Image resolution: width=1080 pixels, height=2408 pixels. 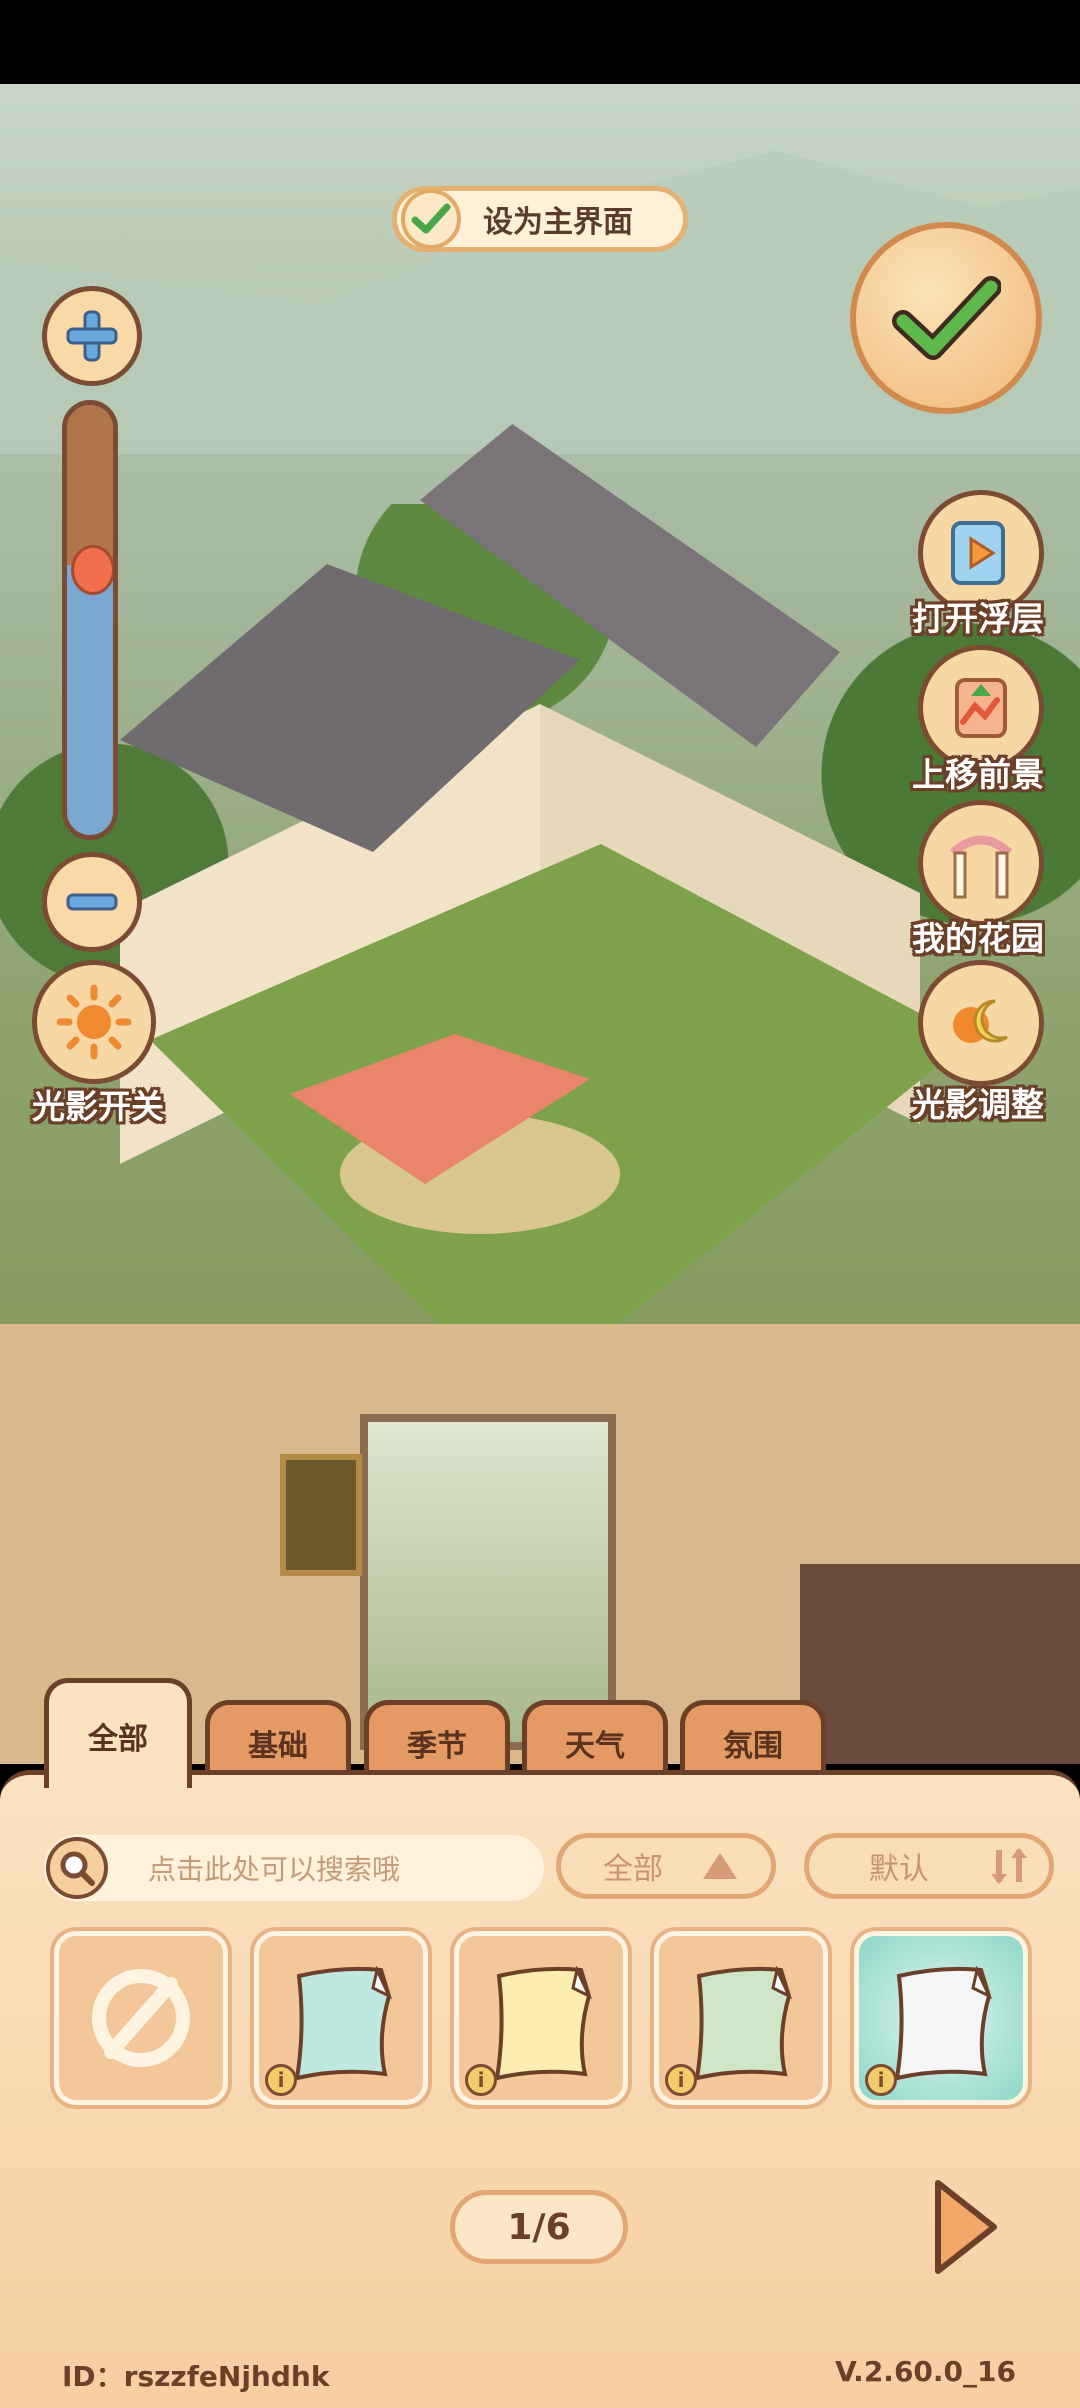 I want to click on set-as-home-toggle: 设为主界面, so click(x=540, y=219).